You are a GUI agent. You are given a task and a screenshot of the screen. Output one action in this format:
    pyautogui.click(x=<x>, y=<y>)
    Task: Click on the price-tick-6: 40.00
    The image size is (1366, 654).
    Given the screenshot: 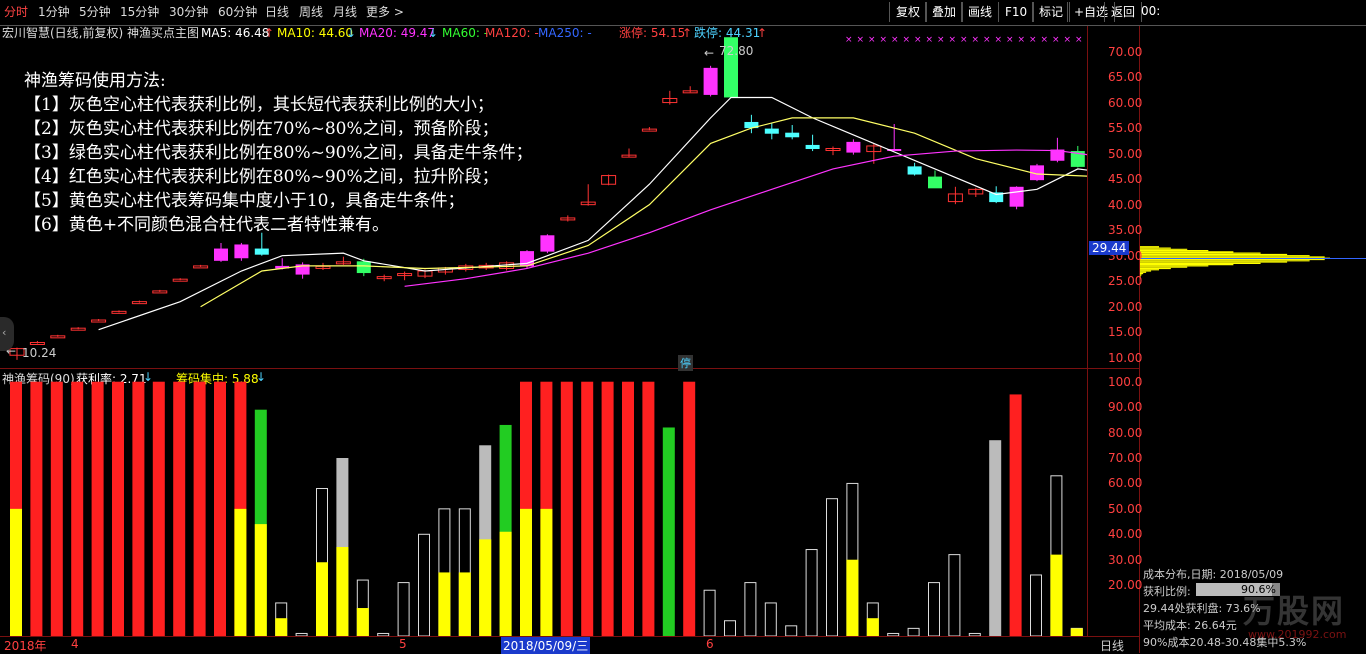 What is the action you would take?
    pyautogui.click(x=1125, y=204)
    